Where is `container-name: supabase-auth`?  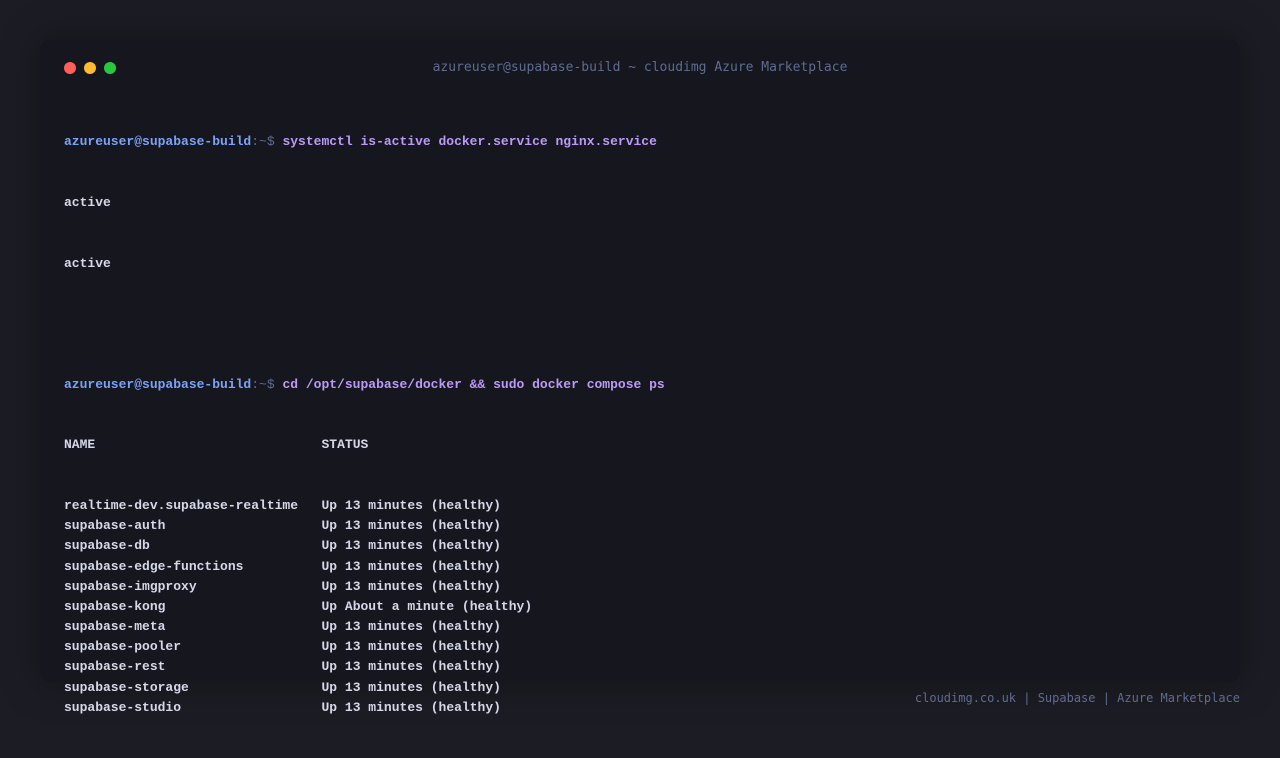 container-name: supabase-auth is located at coordinates (115, 526).